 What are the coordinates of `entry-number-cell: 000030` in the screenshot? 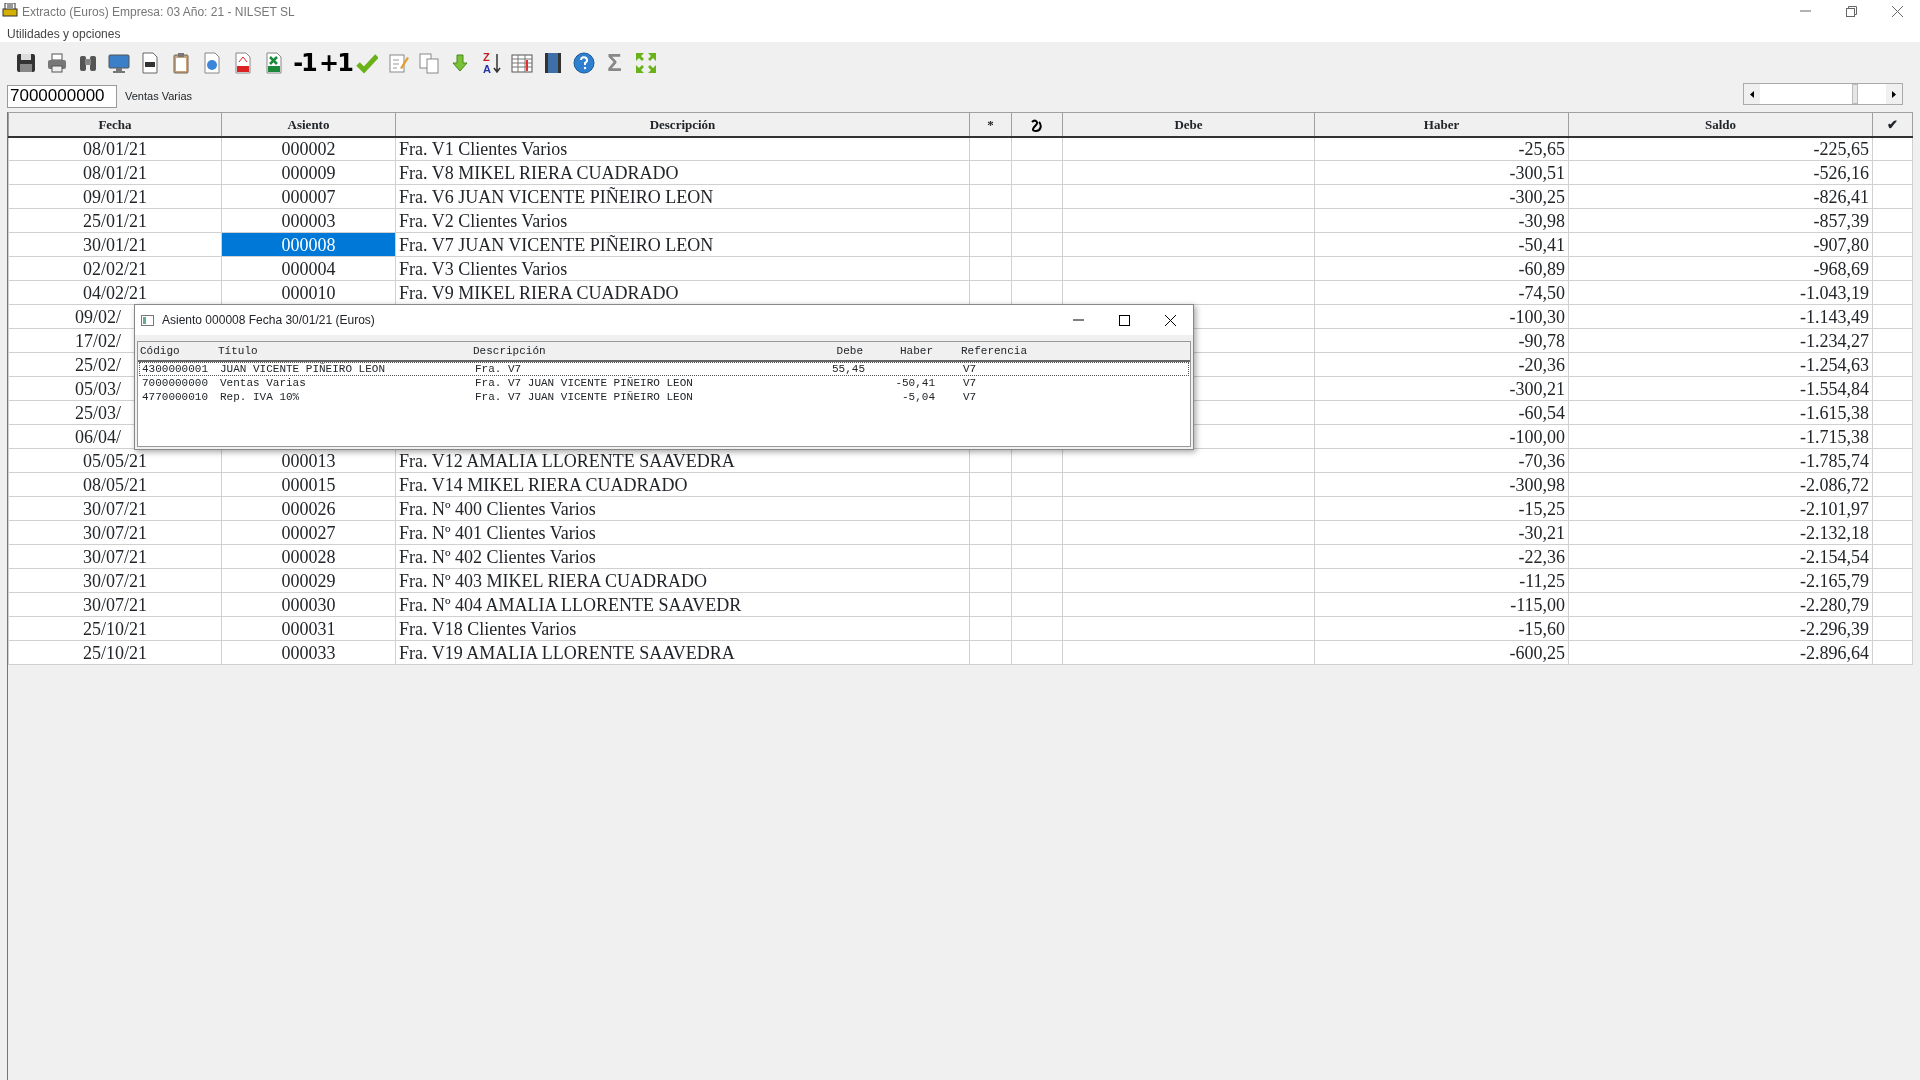 It's located at (308, 604).